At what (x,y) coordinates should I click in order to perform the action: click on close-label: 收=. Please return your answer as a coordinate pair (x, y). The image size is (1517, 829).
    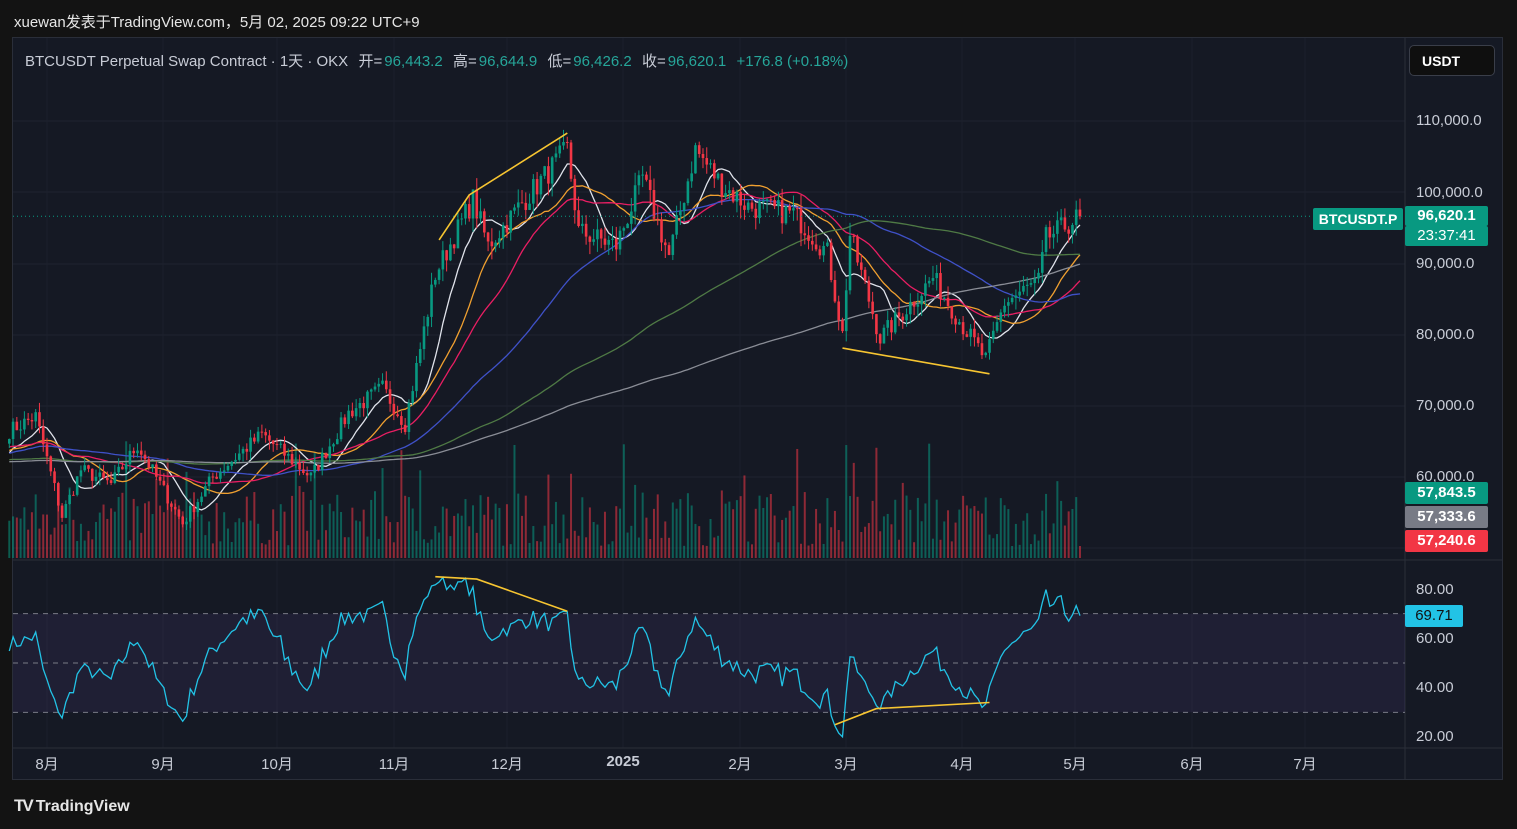
    Looking at the image, I should click on (654, 61).